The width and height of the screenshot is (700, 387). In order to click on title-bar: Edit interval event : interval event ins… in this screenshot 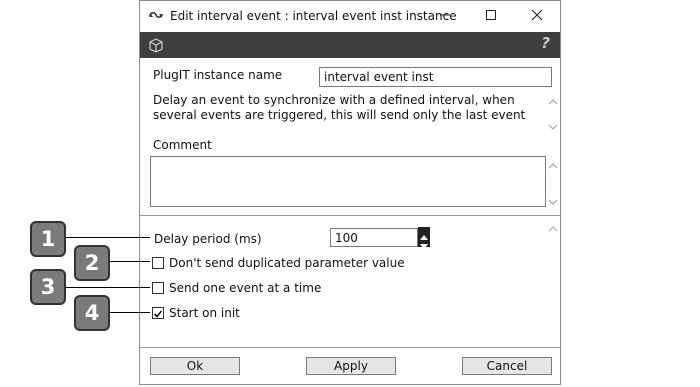, I will do `click(350, 16)`.